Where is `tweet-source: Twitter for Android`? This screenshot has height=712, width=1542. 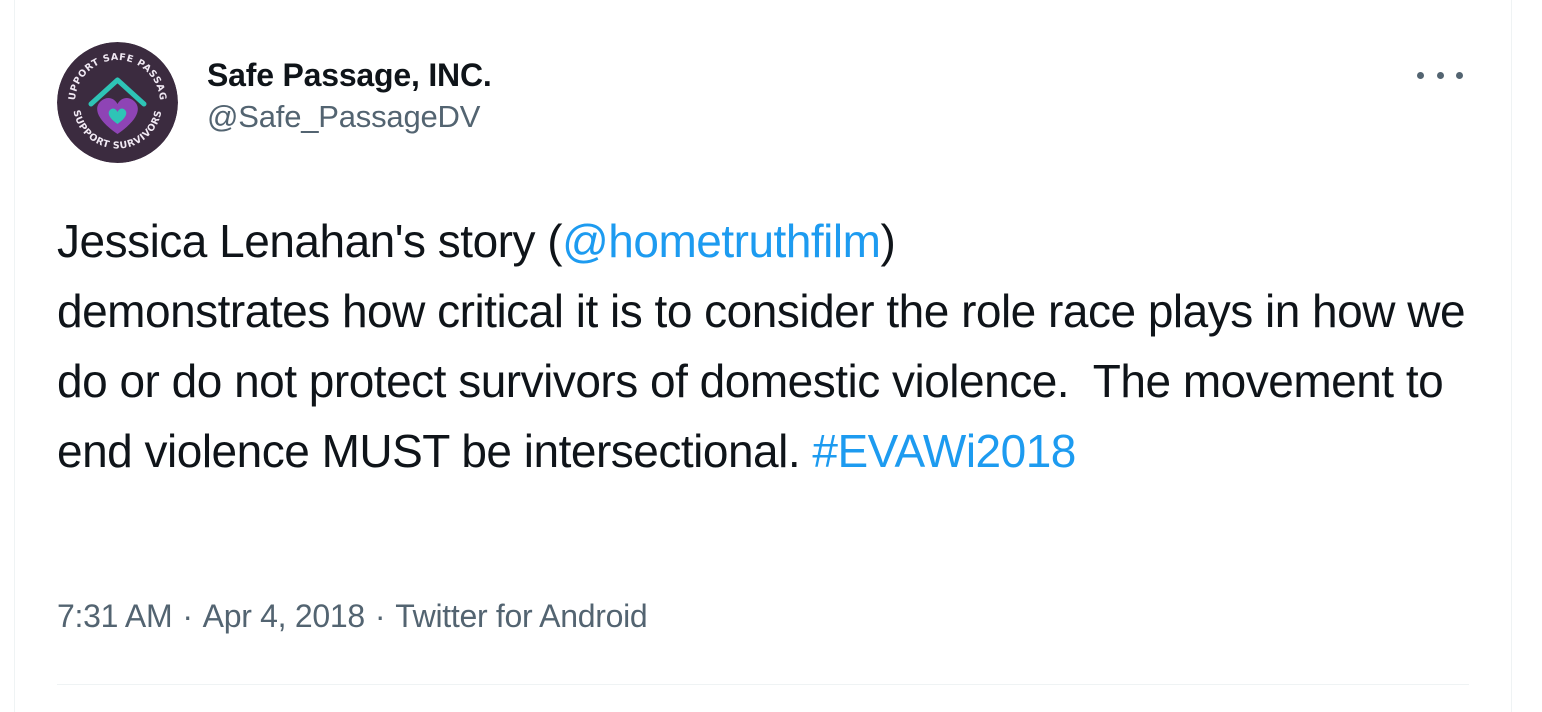
tweet-source: Twitter for Android is located at coordinates (521, 616).